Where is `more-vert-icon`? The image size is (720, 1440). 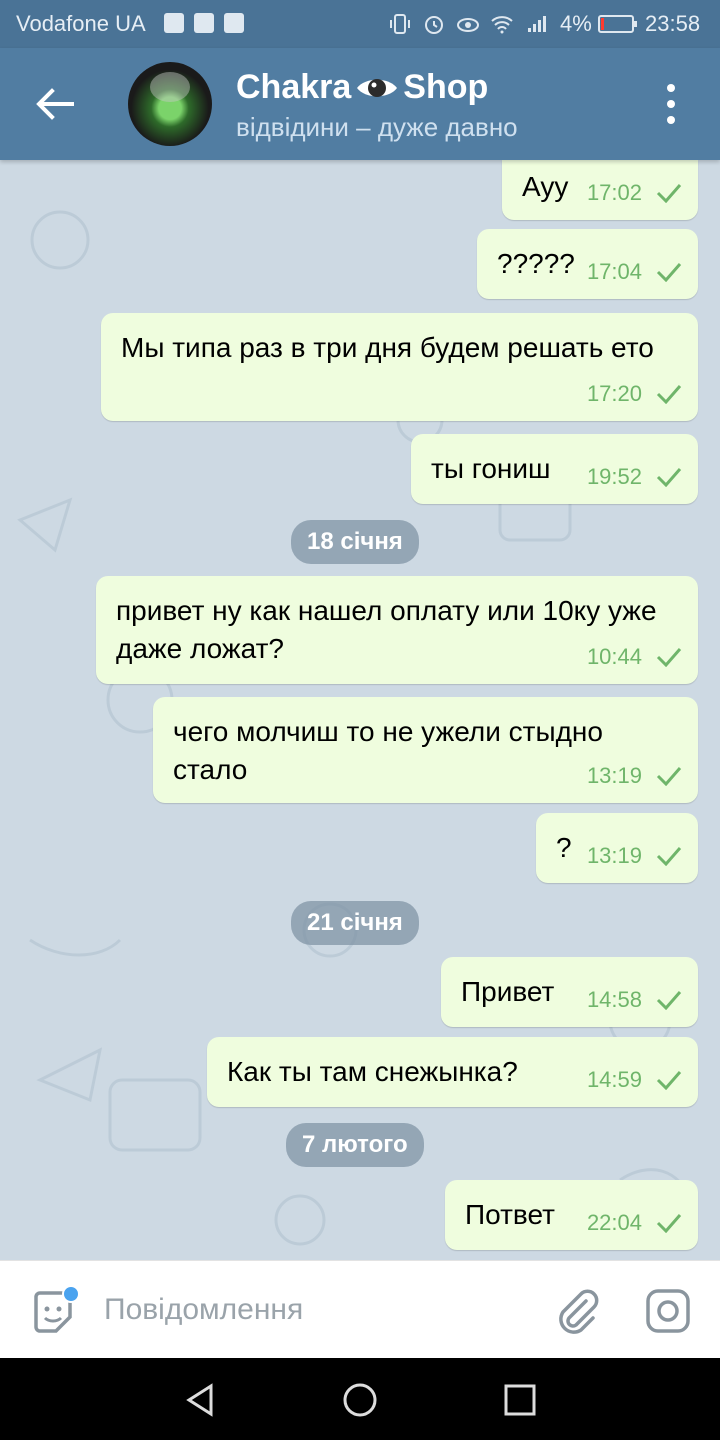 more-vert-icon is located at coordinates (671, 104).